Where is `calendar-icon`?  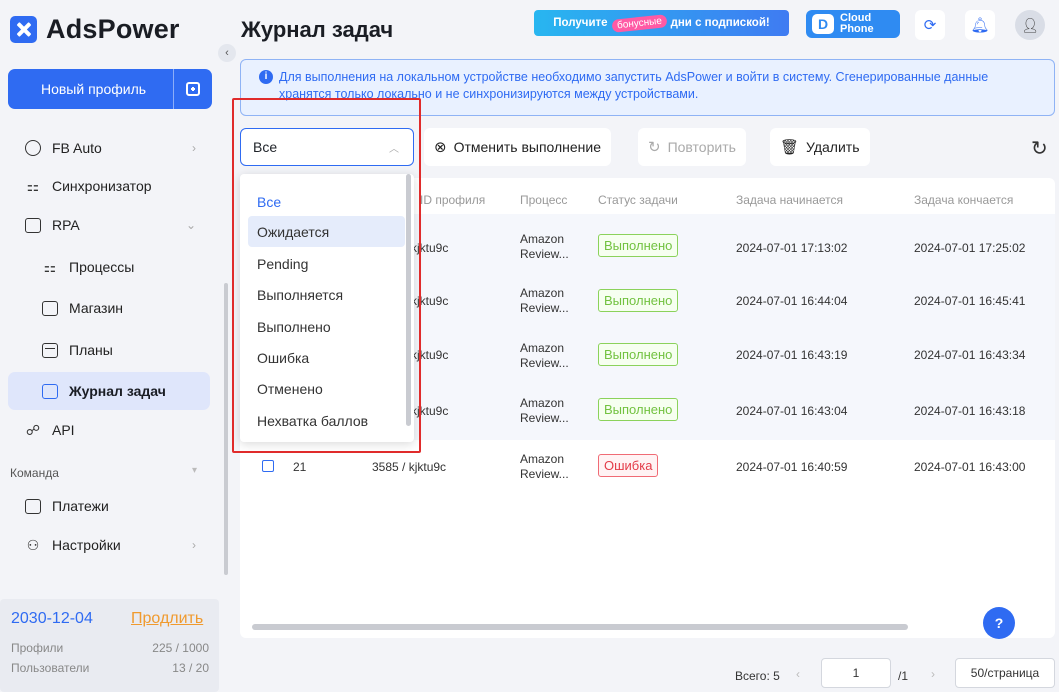
calendar-icon is located at coordinates (50, 350).